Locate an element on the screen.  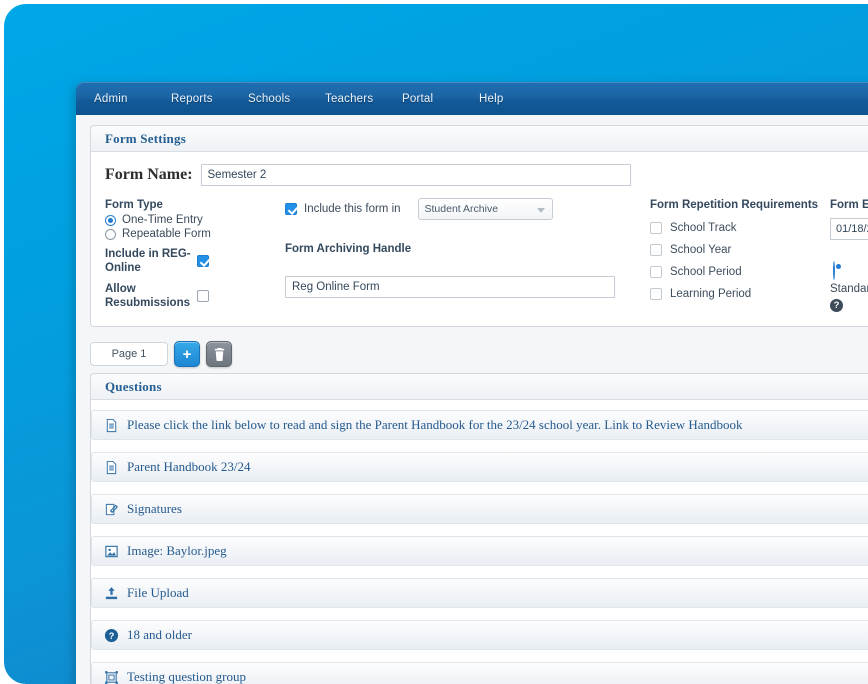
radio-label-repeatable-form: Repeatable Form is located at coordinates (166, 234).